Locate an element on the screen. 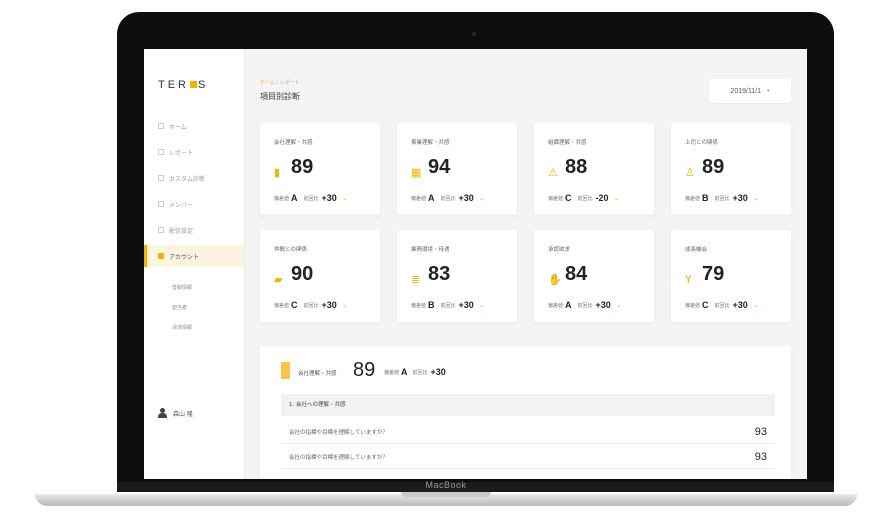 The height and width of the screenshot is (517, 892). sidebar-item-custom-diagnosis: カスタム診断 is located at coordinates (194, 178).